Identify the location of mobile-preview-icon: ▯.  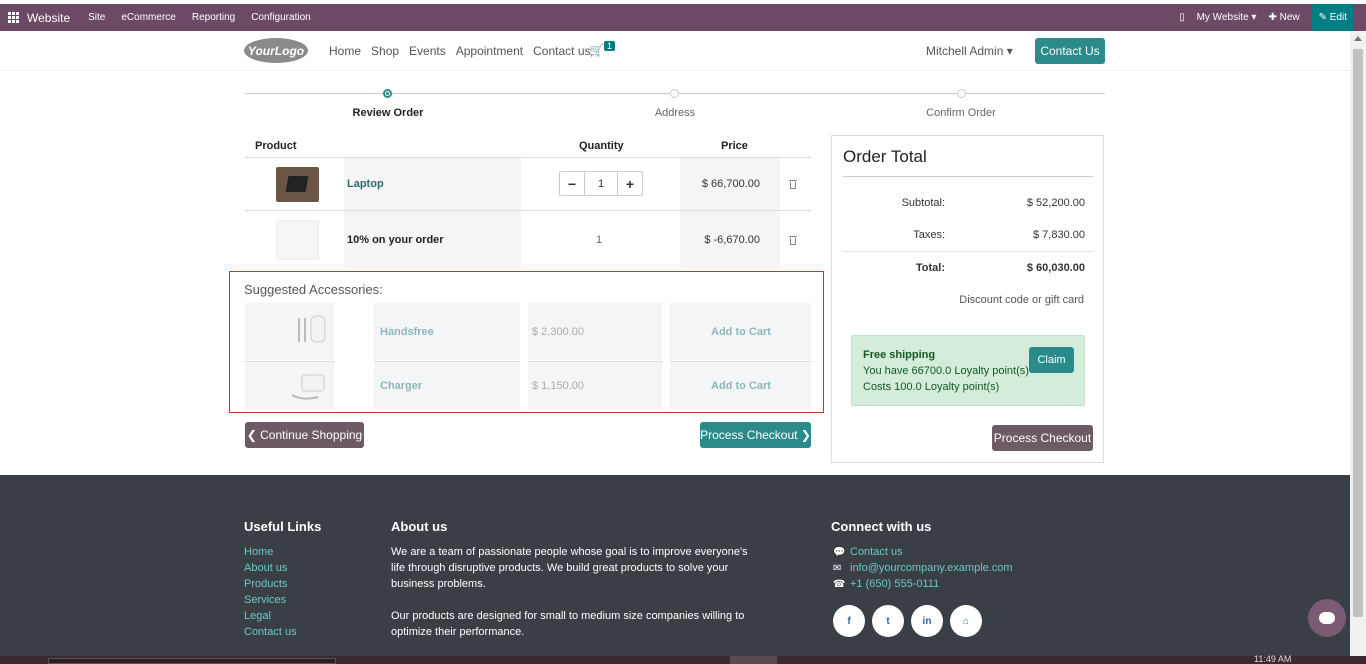
(1182, 17).